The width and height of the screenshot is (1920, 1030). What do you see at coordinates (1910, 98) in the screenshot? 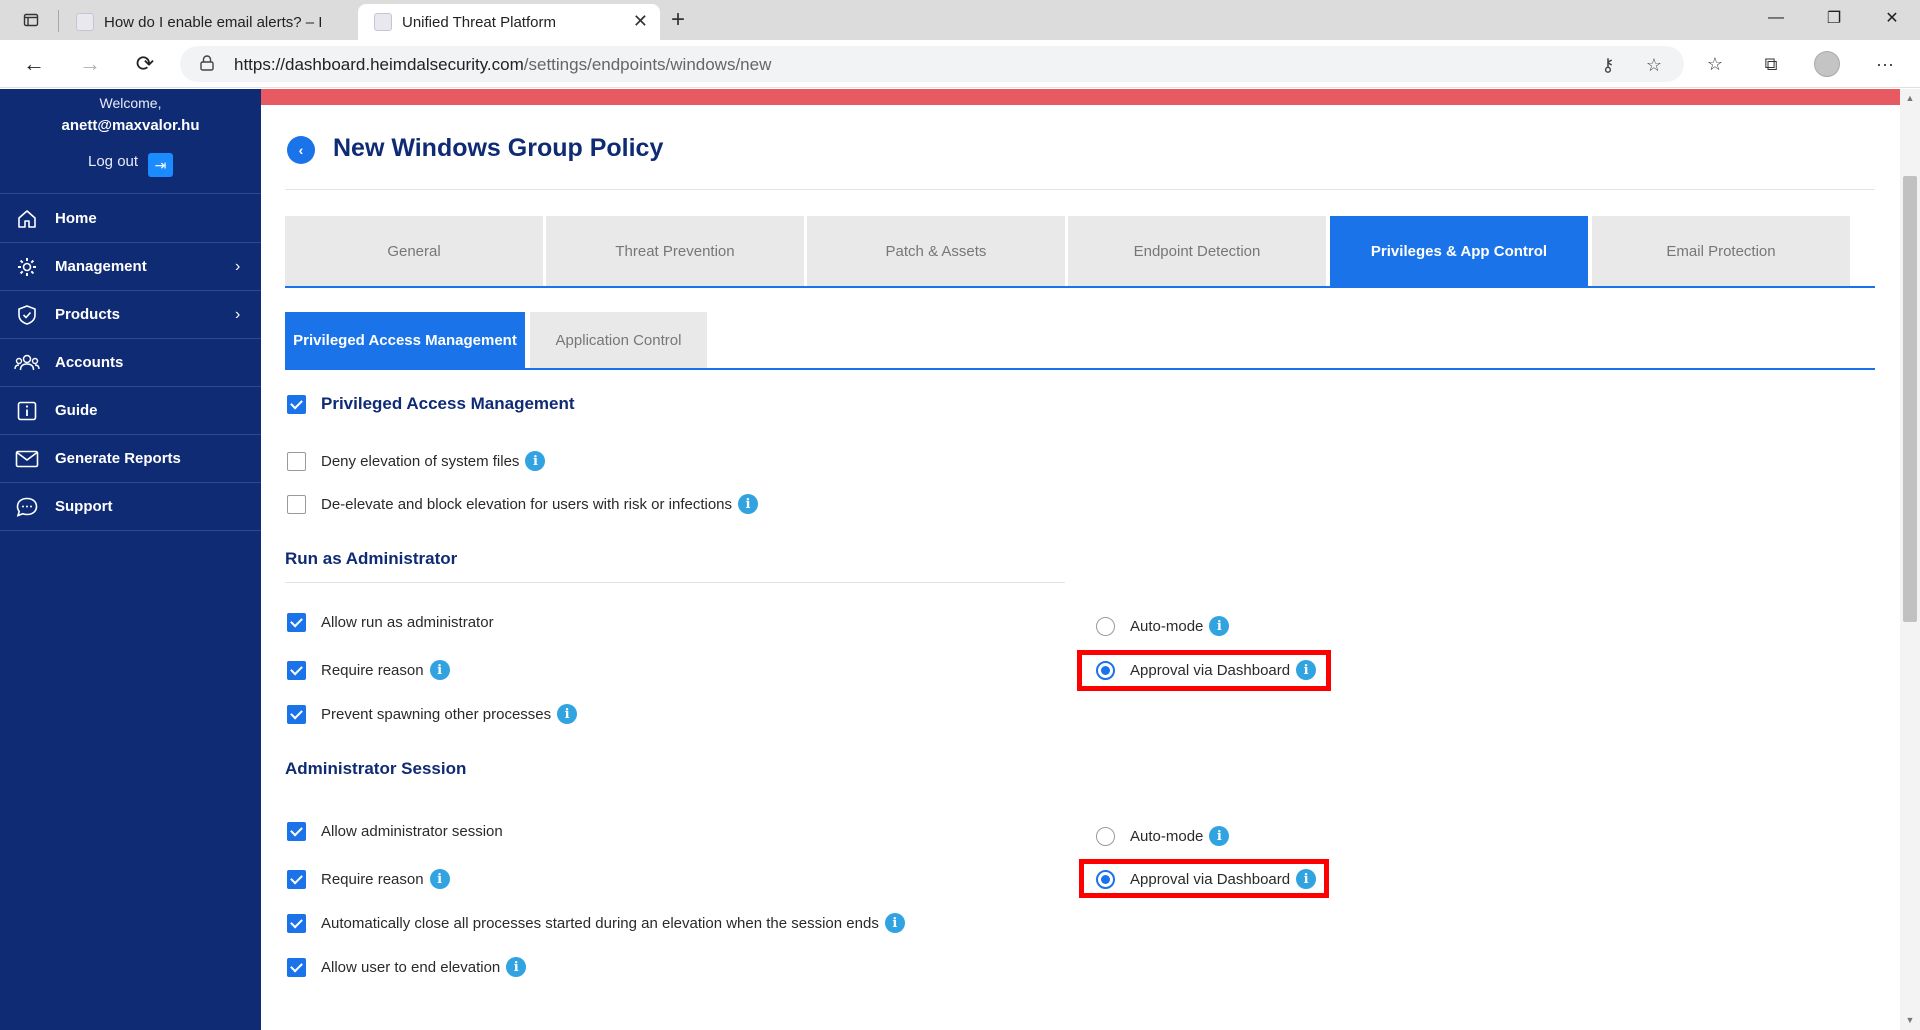
I see `scroll-up-icon: ▲` at bounding box center [1910, 98].